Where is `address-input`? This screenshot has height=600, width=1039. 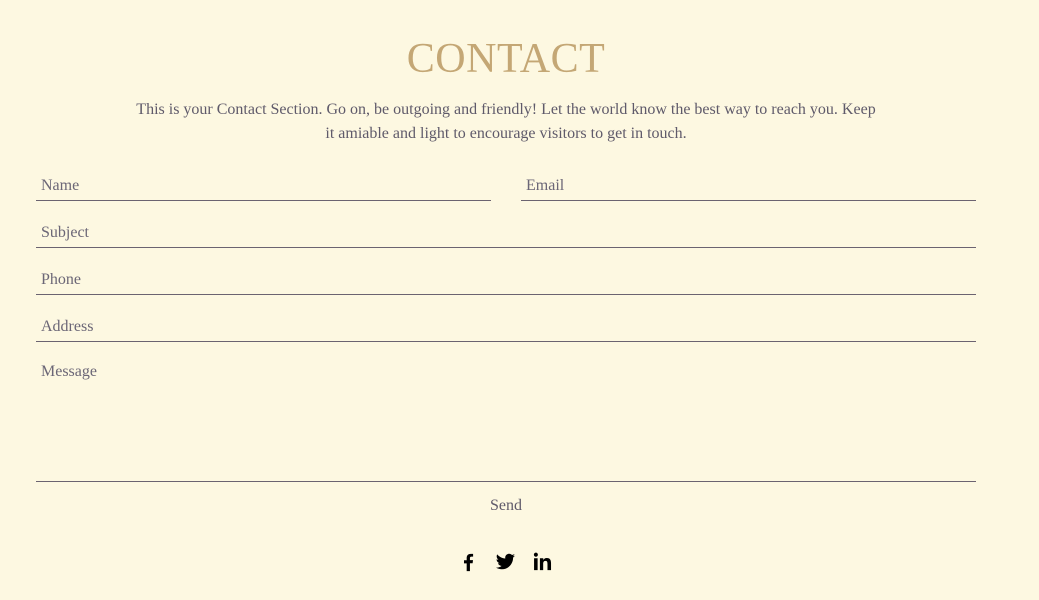
address-input is located at coordinates (506, 327).